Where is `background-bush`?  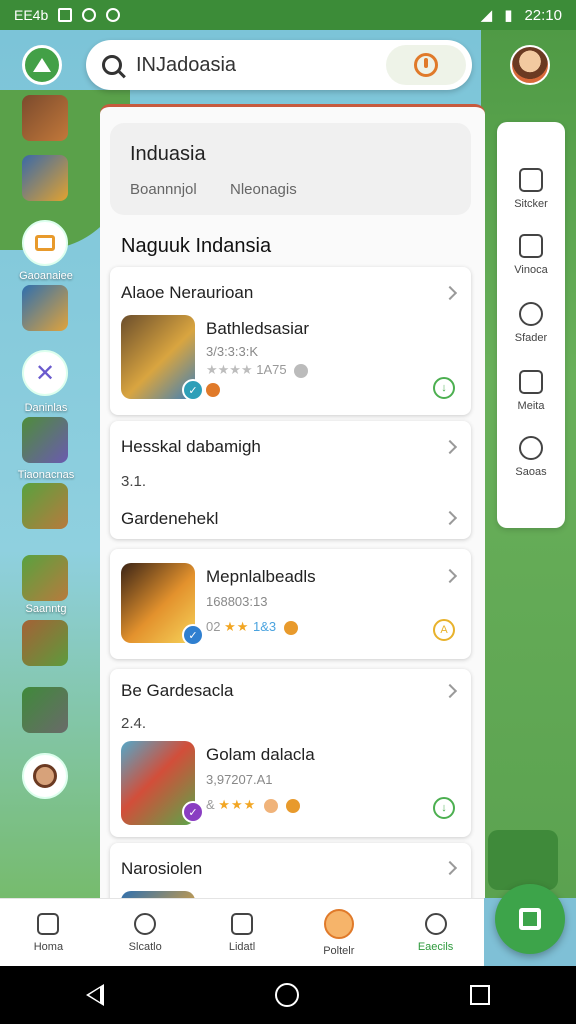
background-bush is located at coordinates (523, 860).